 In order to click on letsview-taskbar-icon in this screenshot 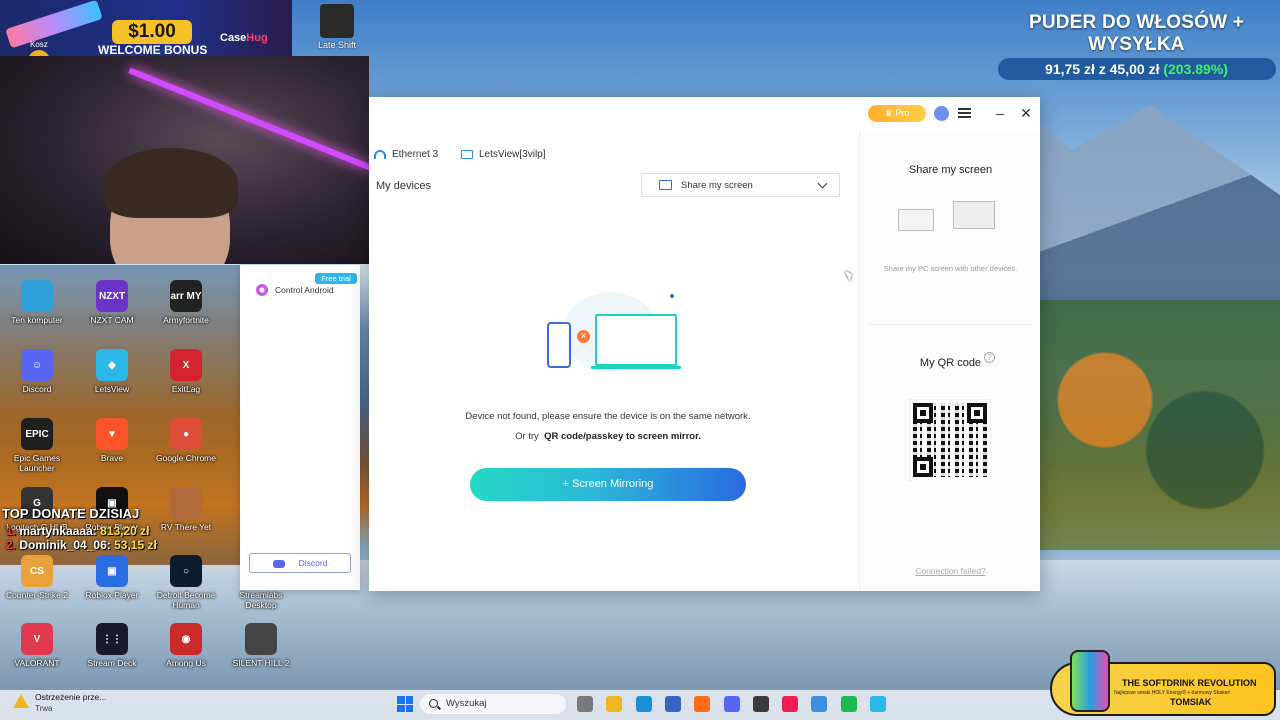, I will do `click(878, 704)`.